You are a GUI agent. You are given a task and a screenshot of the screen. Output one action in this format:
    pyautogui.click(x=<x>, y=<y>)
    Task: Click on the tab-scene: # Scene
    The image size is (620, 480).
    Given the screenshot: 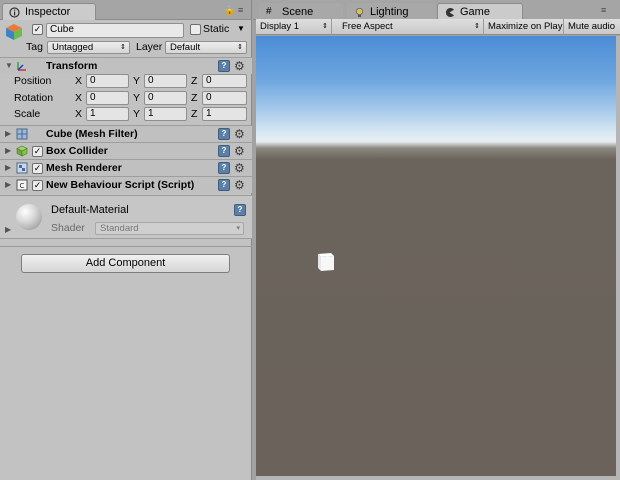 What is the action you would take?
    pyautogui.click(x=301, y=11)
    